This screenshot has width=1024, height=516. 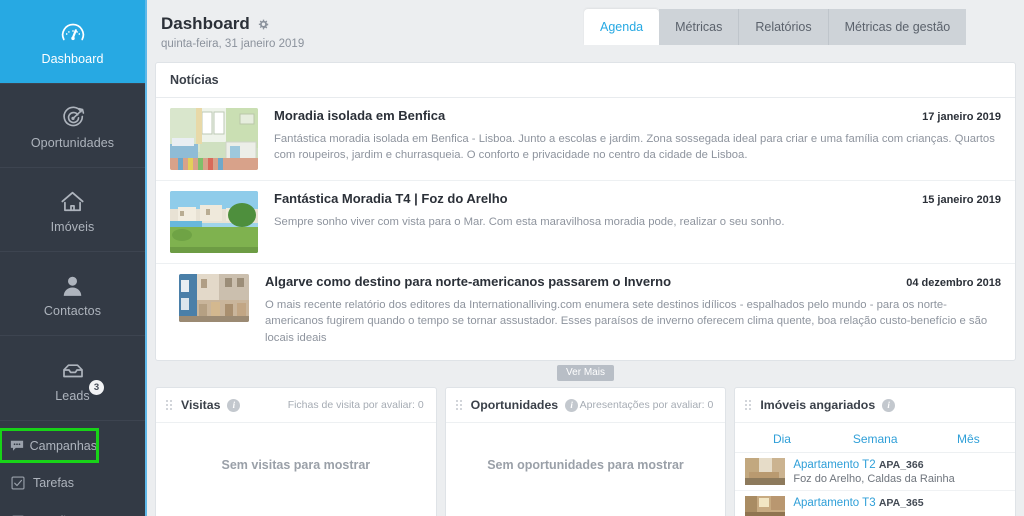 What do you see at coordinates (968, 439) in the screenshot?
I see `period-mes: Mês` at bounding box center [968, 439].